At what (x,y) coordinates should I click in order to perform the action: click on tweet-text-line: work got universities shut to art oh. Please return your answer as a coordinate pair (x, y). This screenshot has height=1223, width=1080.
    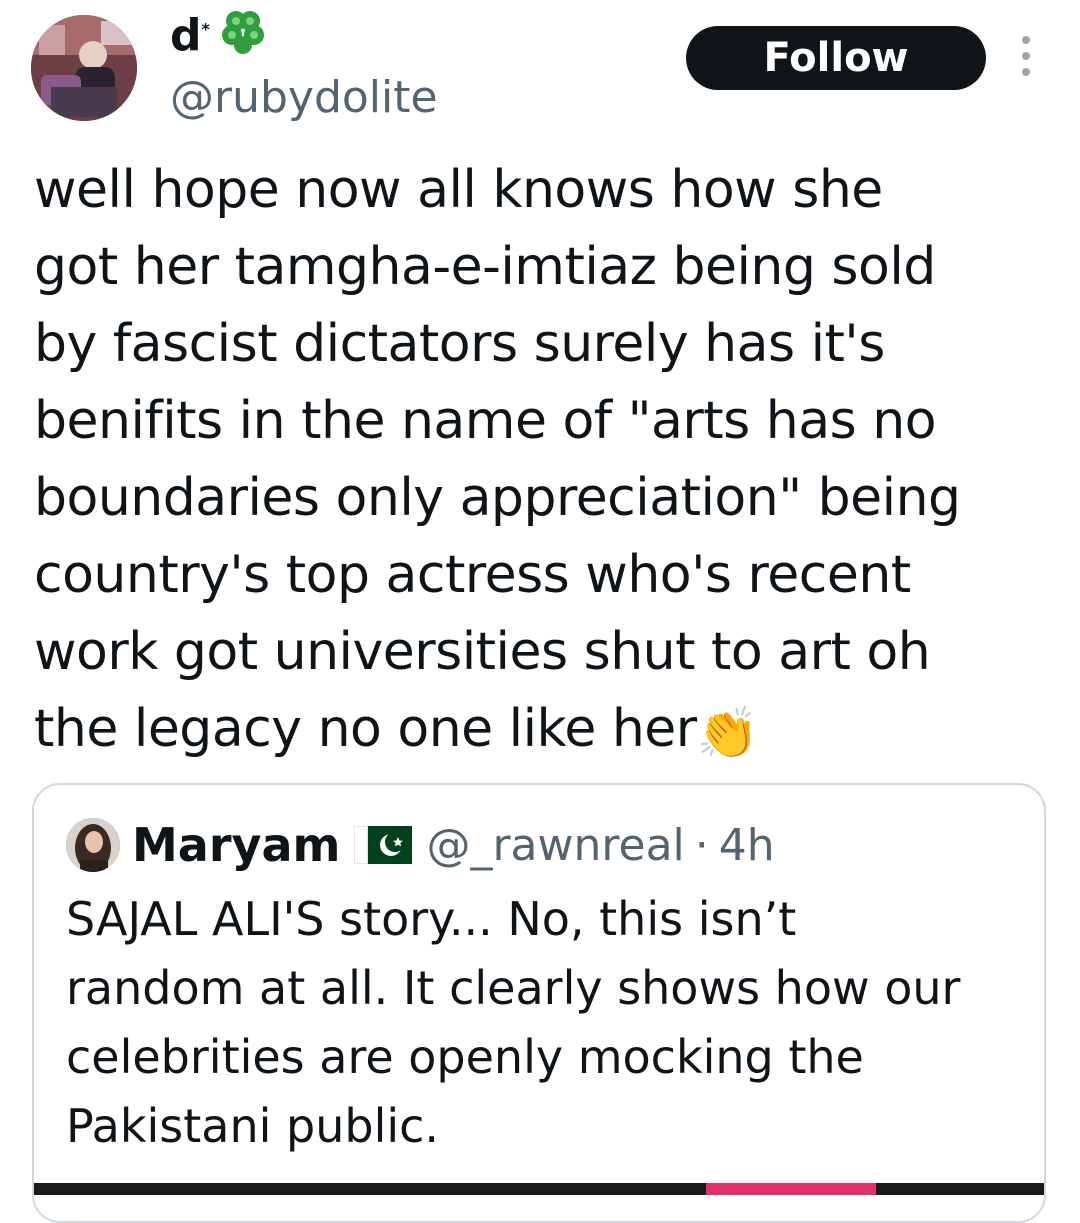
    Looking at the image, I should click on (482, 652).